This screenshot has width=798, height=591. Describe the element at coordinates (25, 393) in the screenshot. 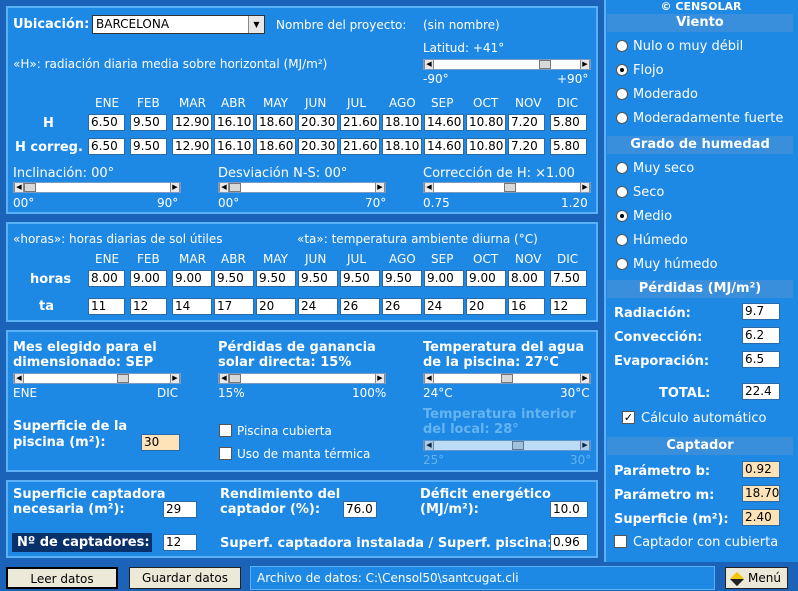

I see `mes-min: ENE` at that location.